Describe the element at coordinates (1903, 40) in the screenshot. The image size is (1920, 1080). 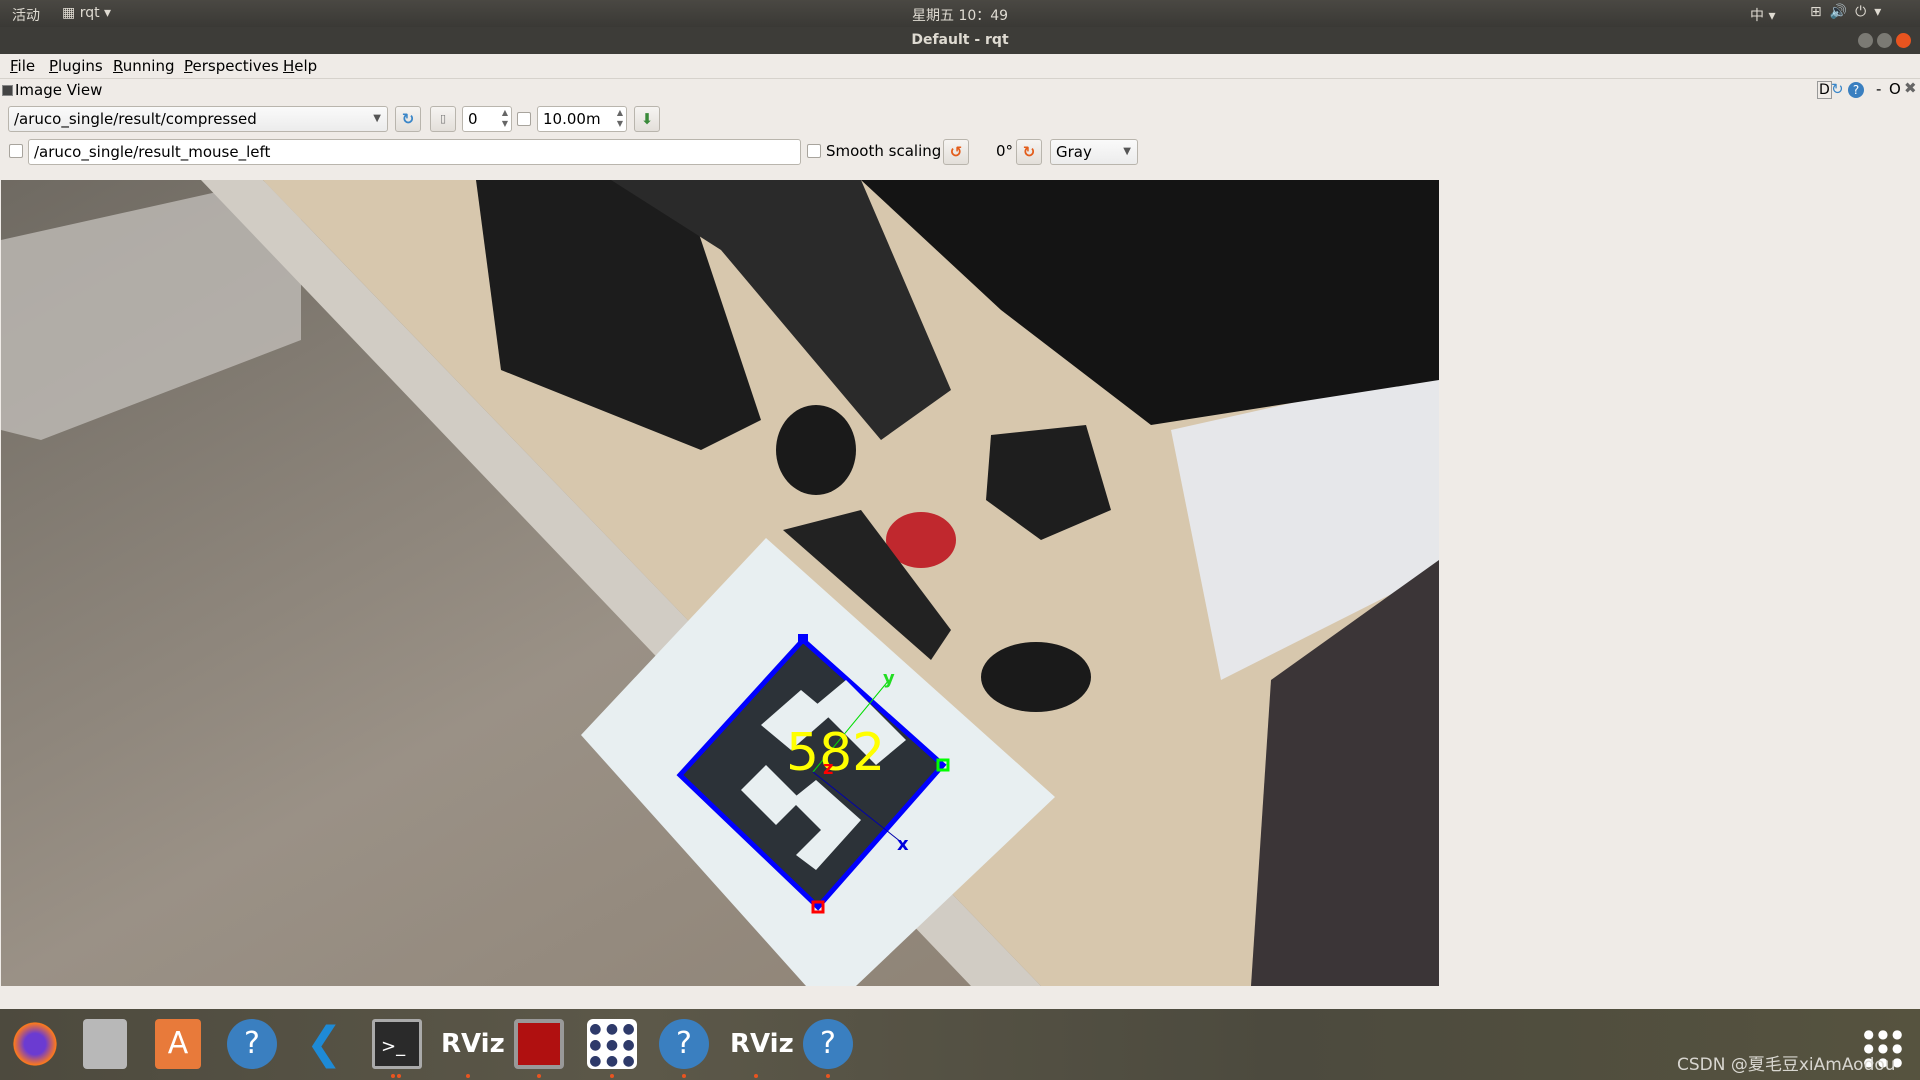
I see `close-window-button` at that location.